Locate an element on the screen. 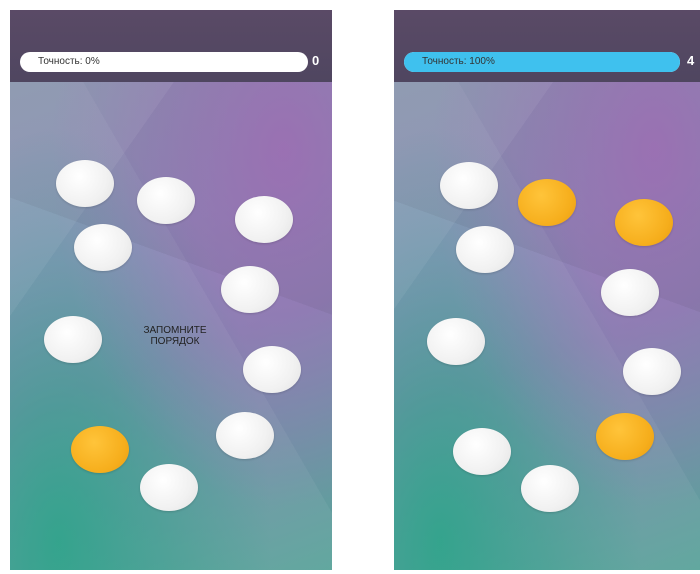 Image resolution: width=700 pixels, height=574 pixels. hint-line-1: ЗАПОМНИТЕ is located at coordinates (175, 330).